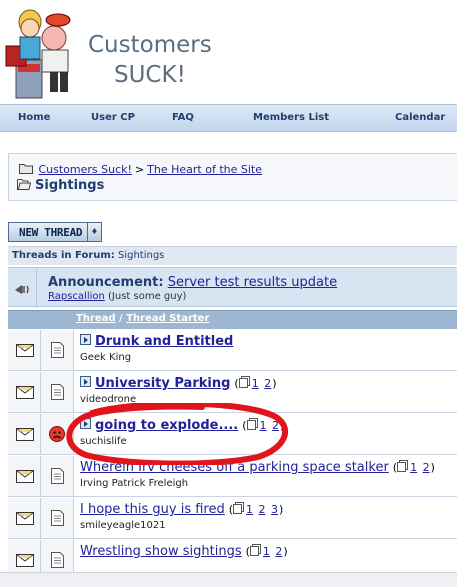 The image size is (457, 587). Describe the element at coordinates (51, 232) in the screenshot. I see `new-thread-label: NEW THREAD` at that location.